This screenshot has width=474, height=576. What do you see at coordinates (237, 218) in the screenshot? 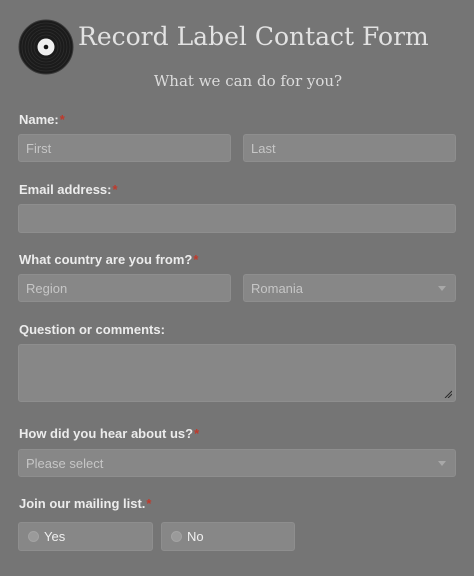
I see `email-field` at bounding box center [237, 218].